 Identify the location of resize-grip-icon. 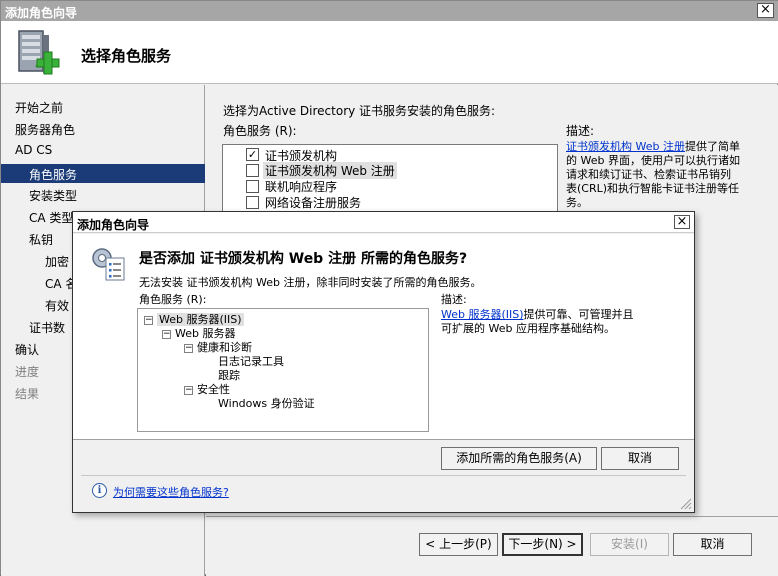
(685, 503).